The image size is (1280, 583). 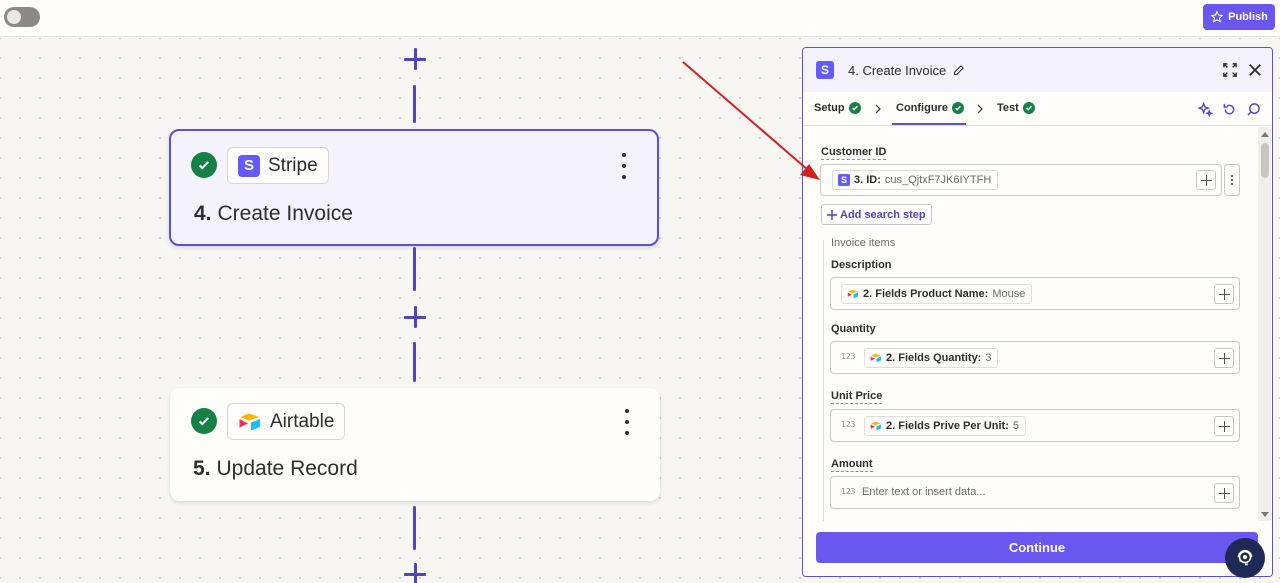 I want to click on quantity-token: 2. Fields Quantity: 3, so click(x=931, y=358).